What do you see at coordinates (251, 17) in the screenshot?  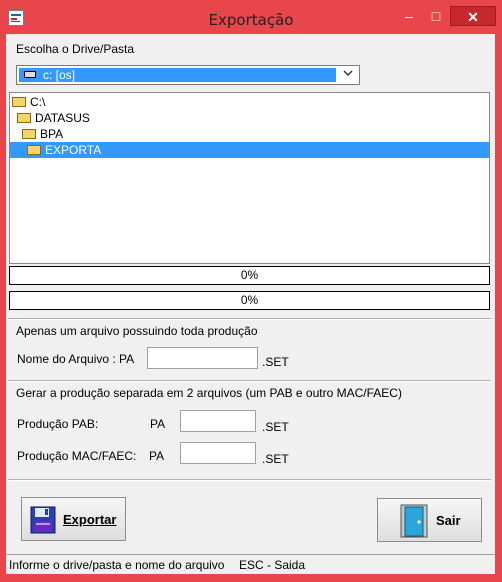 I see `title-bar: Exportação – □ ✕` at bounding box center [251, 17].